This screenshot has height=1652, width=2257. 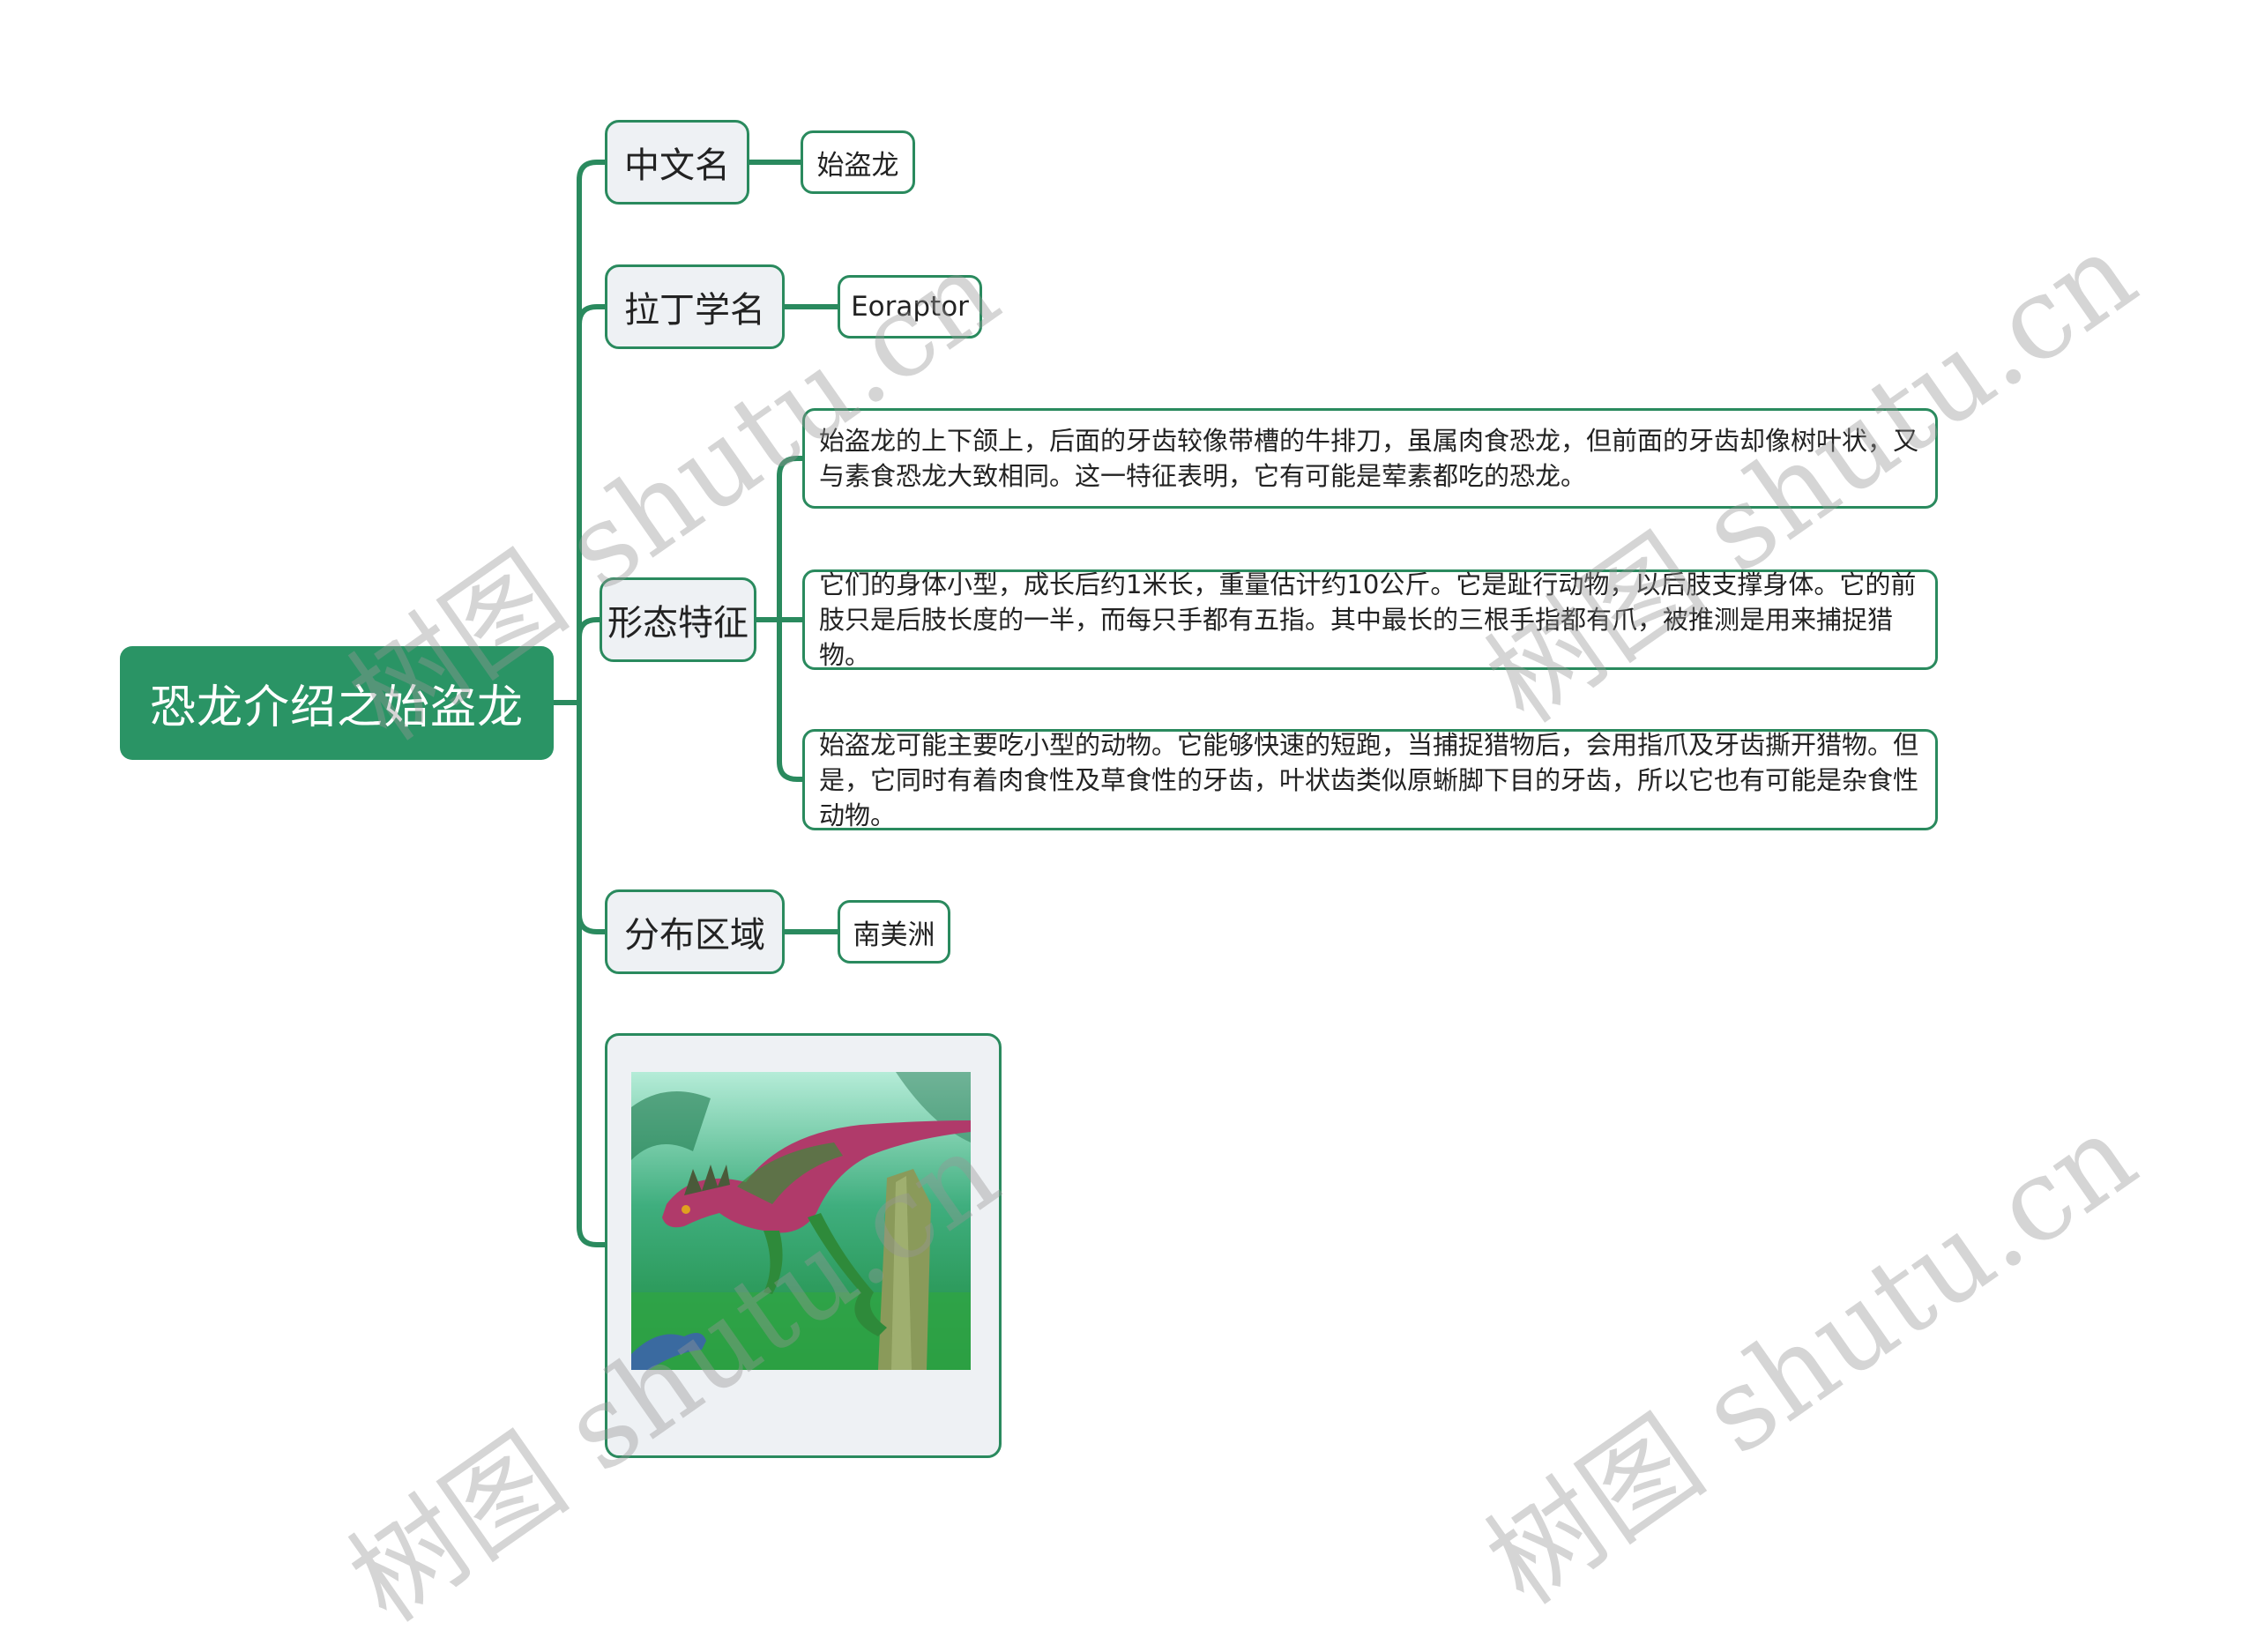 I want to click on root-label: 恐龙介绍之始盗龙, so click(x=336, y=707).